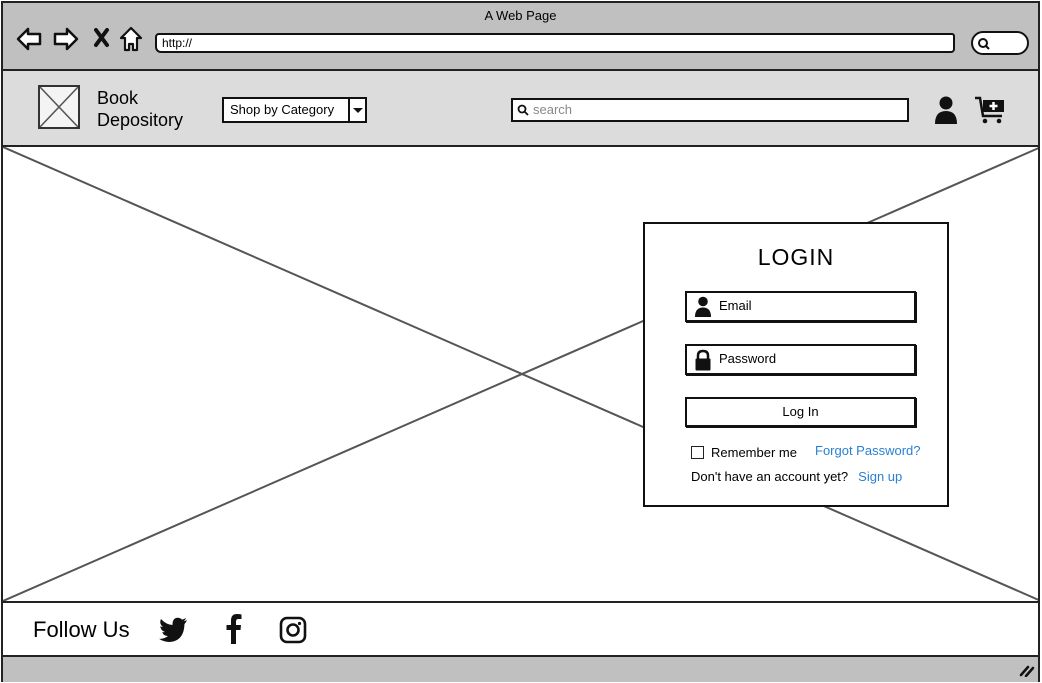 This screenshot has height=683, width=1042. What do you see at coordinates (131, 39) in the screenshot?
I see `home-icon` at bounding box center [131, 39].